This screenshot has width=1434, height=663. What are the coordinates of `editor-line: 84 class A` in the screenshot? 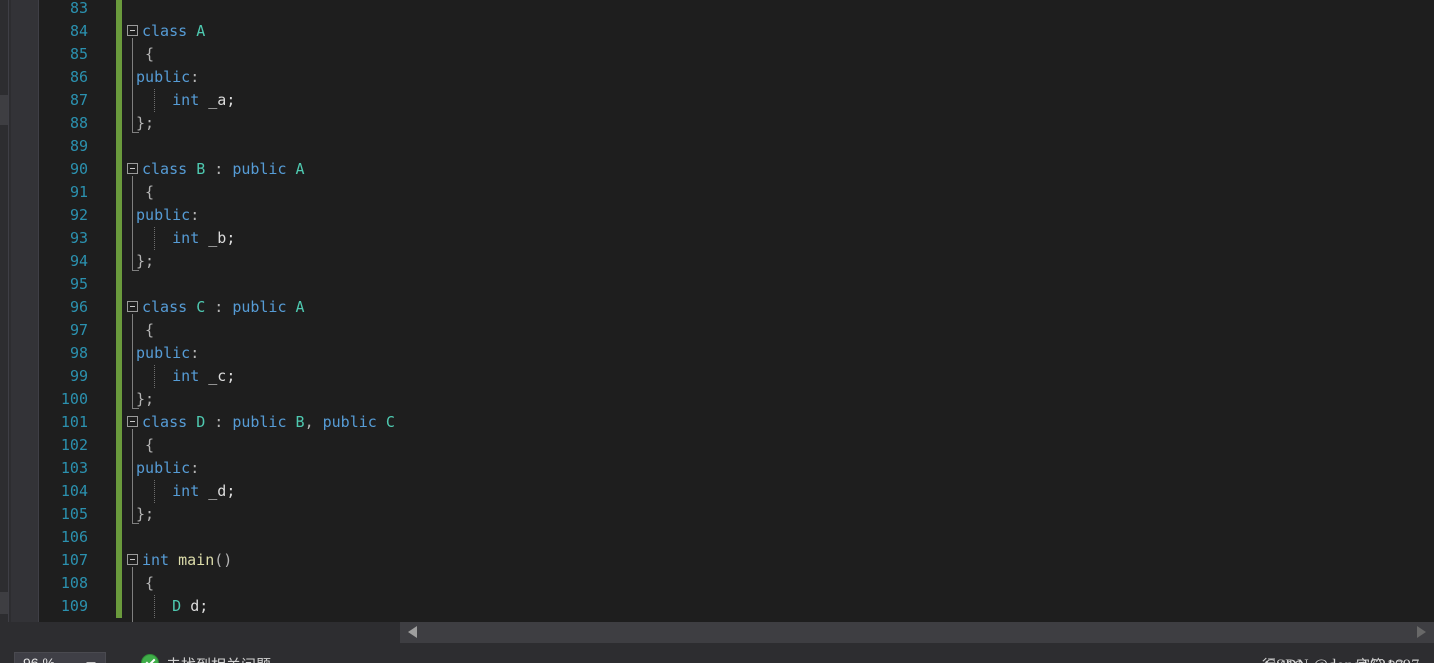 It's located at (736, 31).